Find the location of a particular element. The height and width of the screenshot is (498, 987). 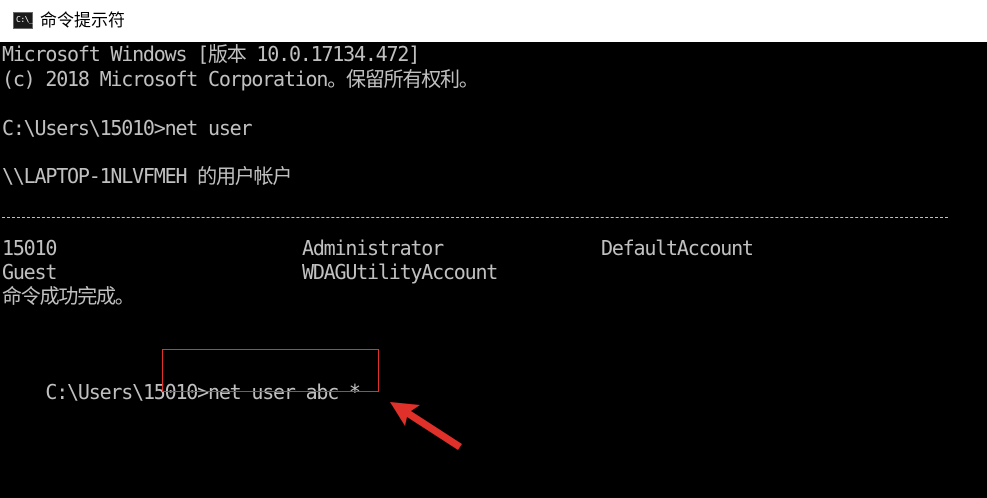

command-highlight-box is located at coordinates (270, 370).